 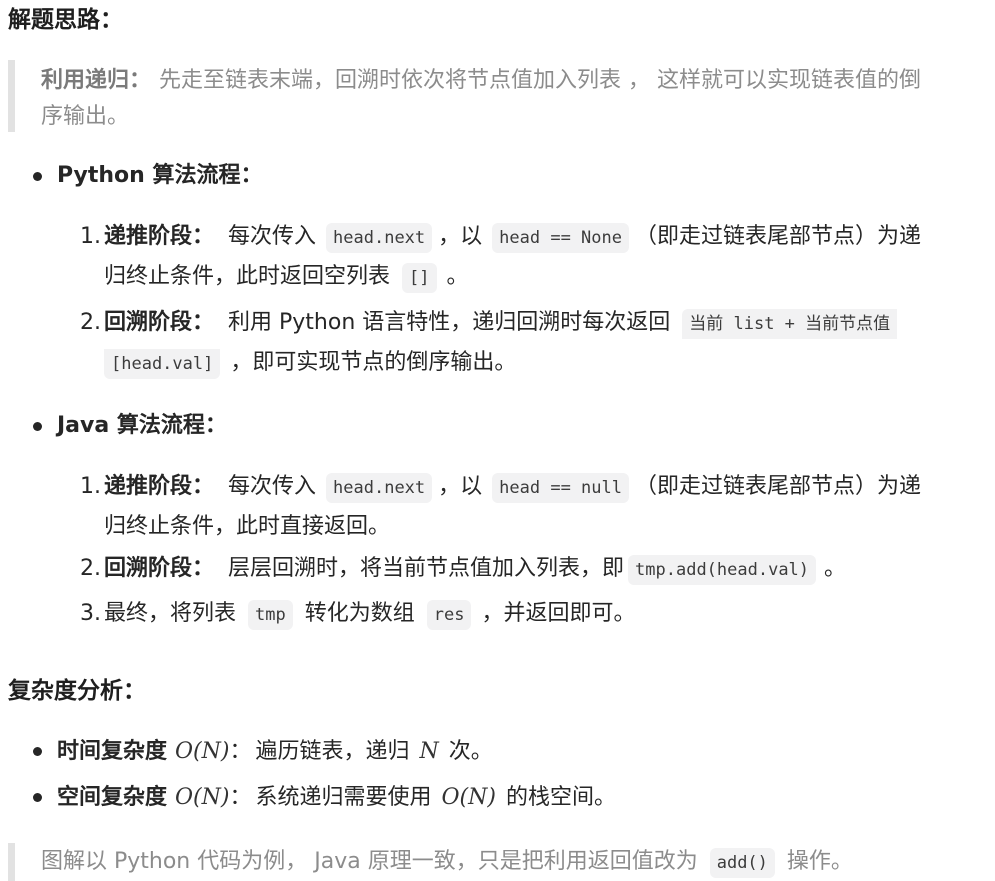 I want to click on code-list-plus-node: 当前 list + 当前节点值, so click(x=790, y=324).